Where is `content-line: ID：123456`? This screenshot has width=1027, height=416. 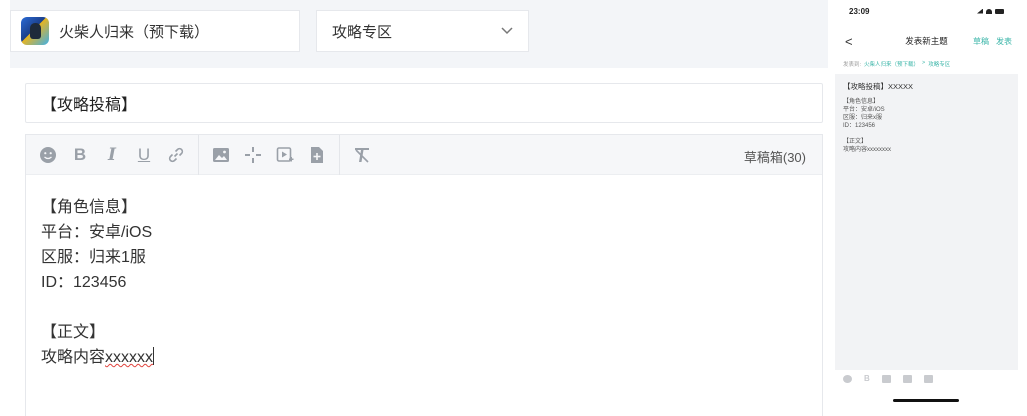
content-line: ID：123456 is located at coordinates (84, 282).